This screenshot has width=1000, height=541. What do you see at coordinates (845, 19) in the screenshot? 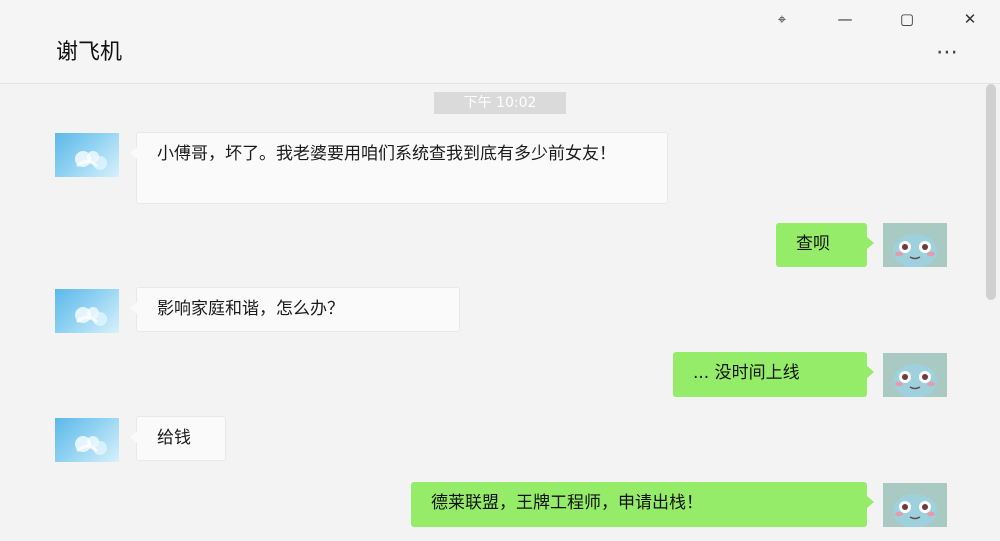
I see `minimize-button: —` at bounding box center [845, 19].